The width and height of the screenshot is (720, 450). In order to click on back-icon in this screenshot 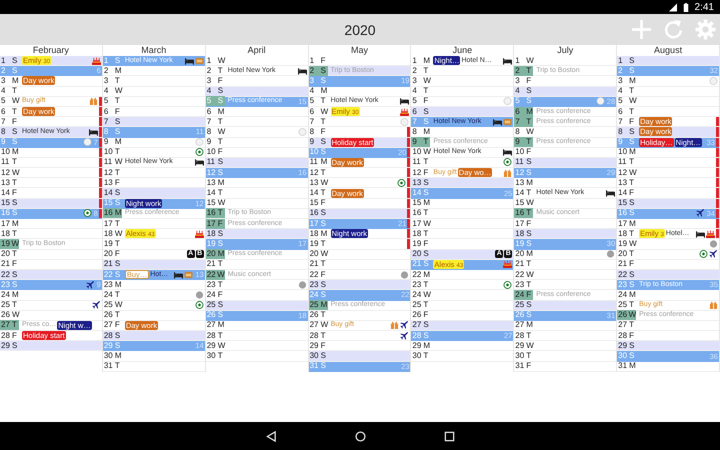, I will do `click(271, 436)`.